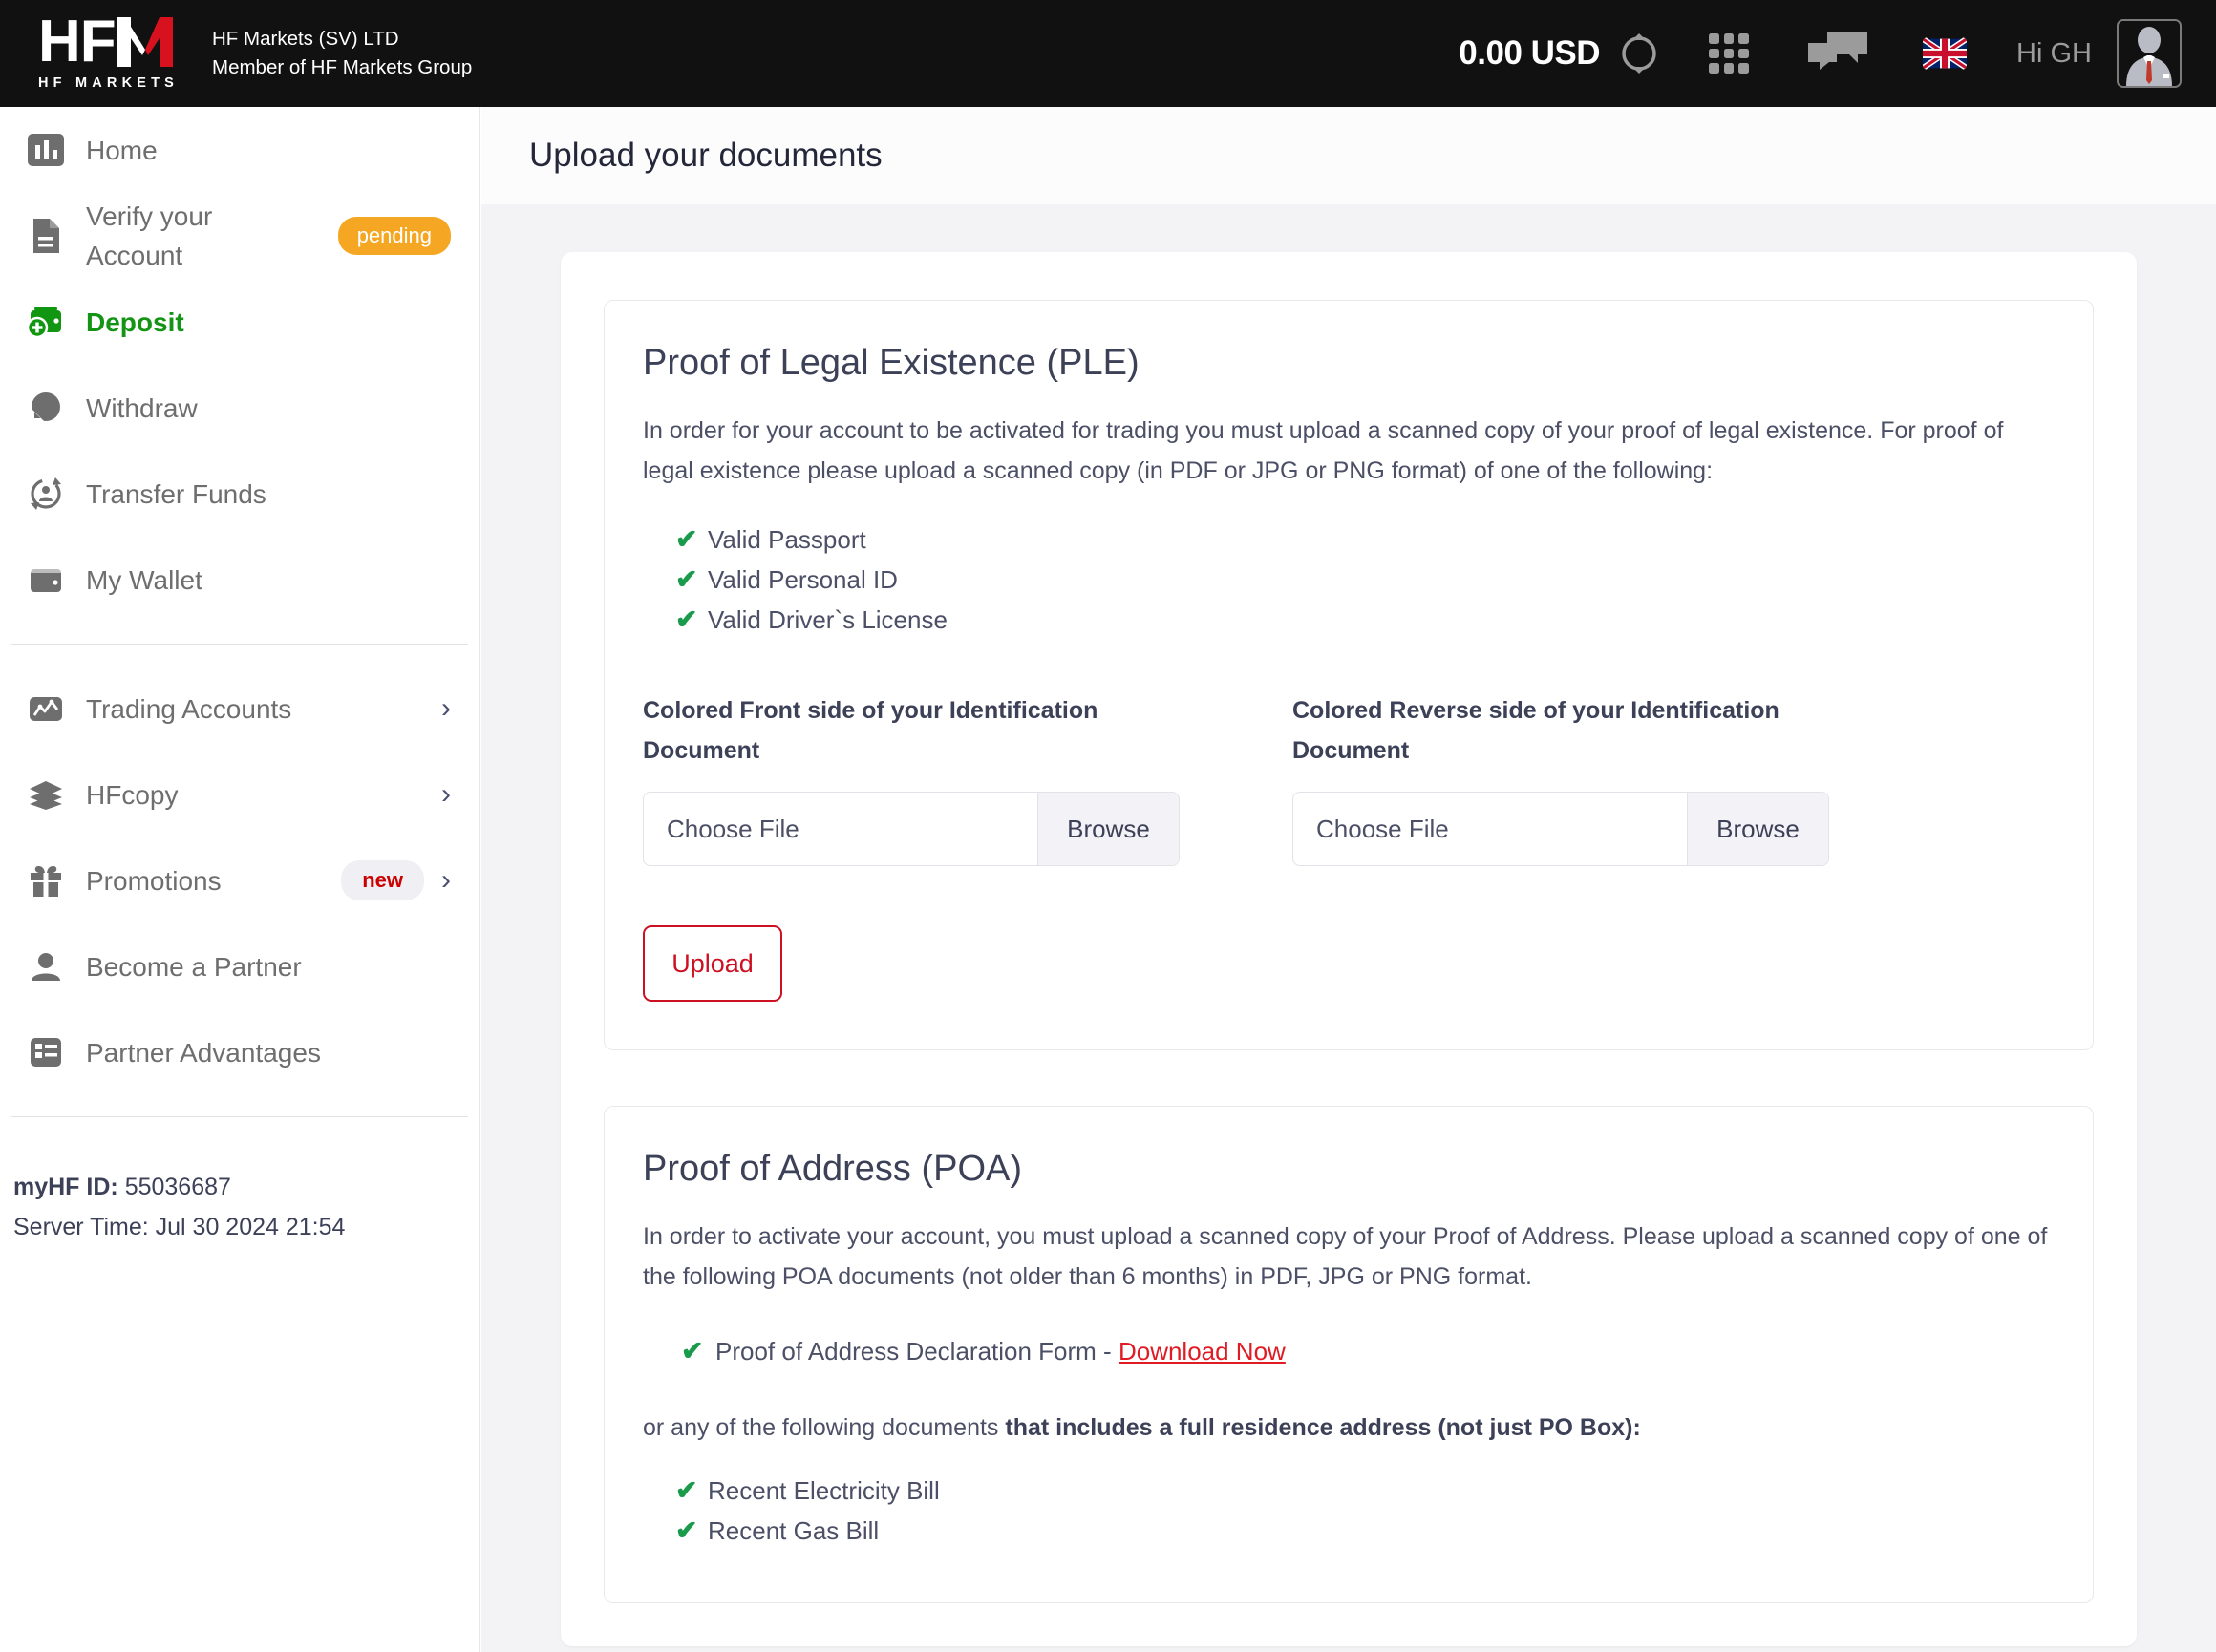 This screenshot has width=2216, height=1652. I want to click on sidebar-divider-bottom, so click(239, 1116).